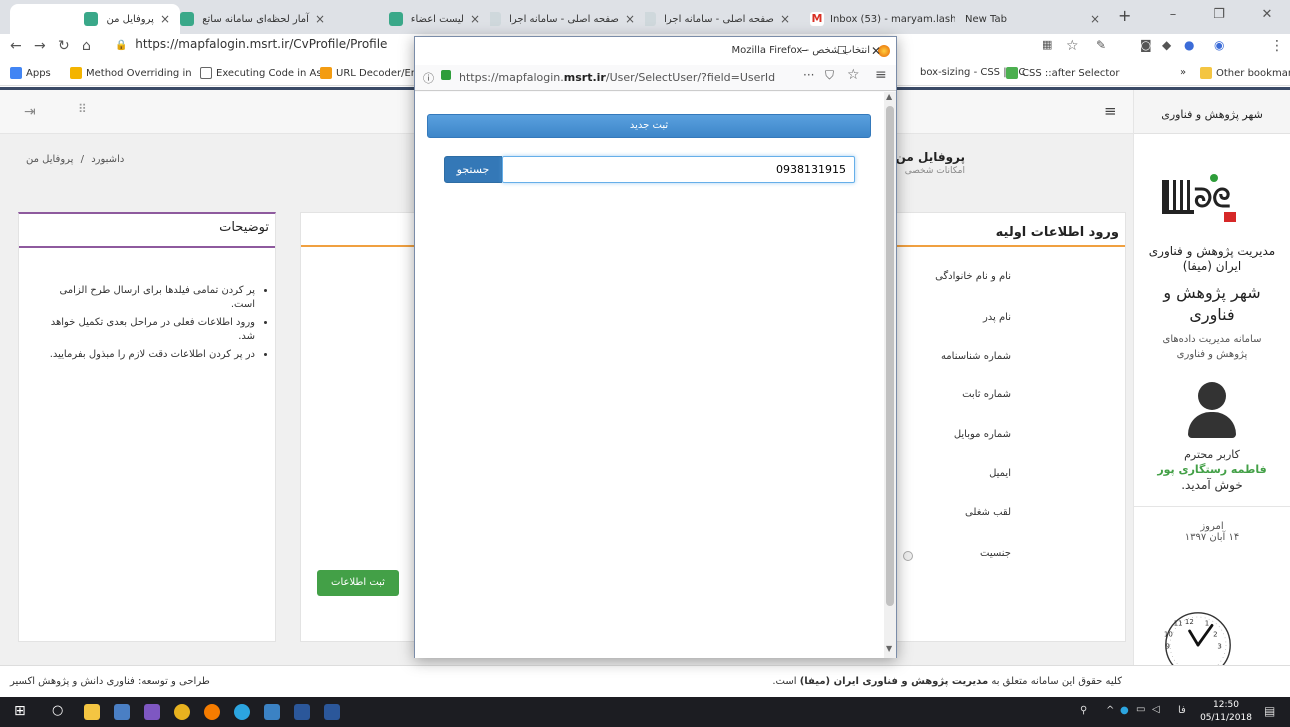  I want to click on reload-icon: ↻, so click(64, 46).